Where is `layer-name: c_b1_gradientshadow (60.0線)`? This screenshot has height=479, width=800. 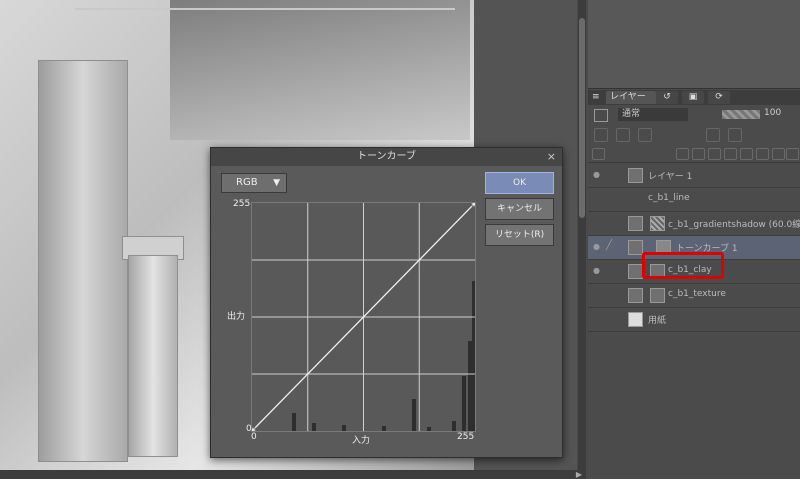
layer-name: c_b1_gradientshadow (60.0線) is located at coordinates (734, 225).